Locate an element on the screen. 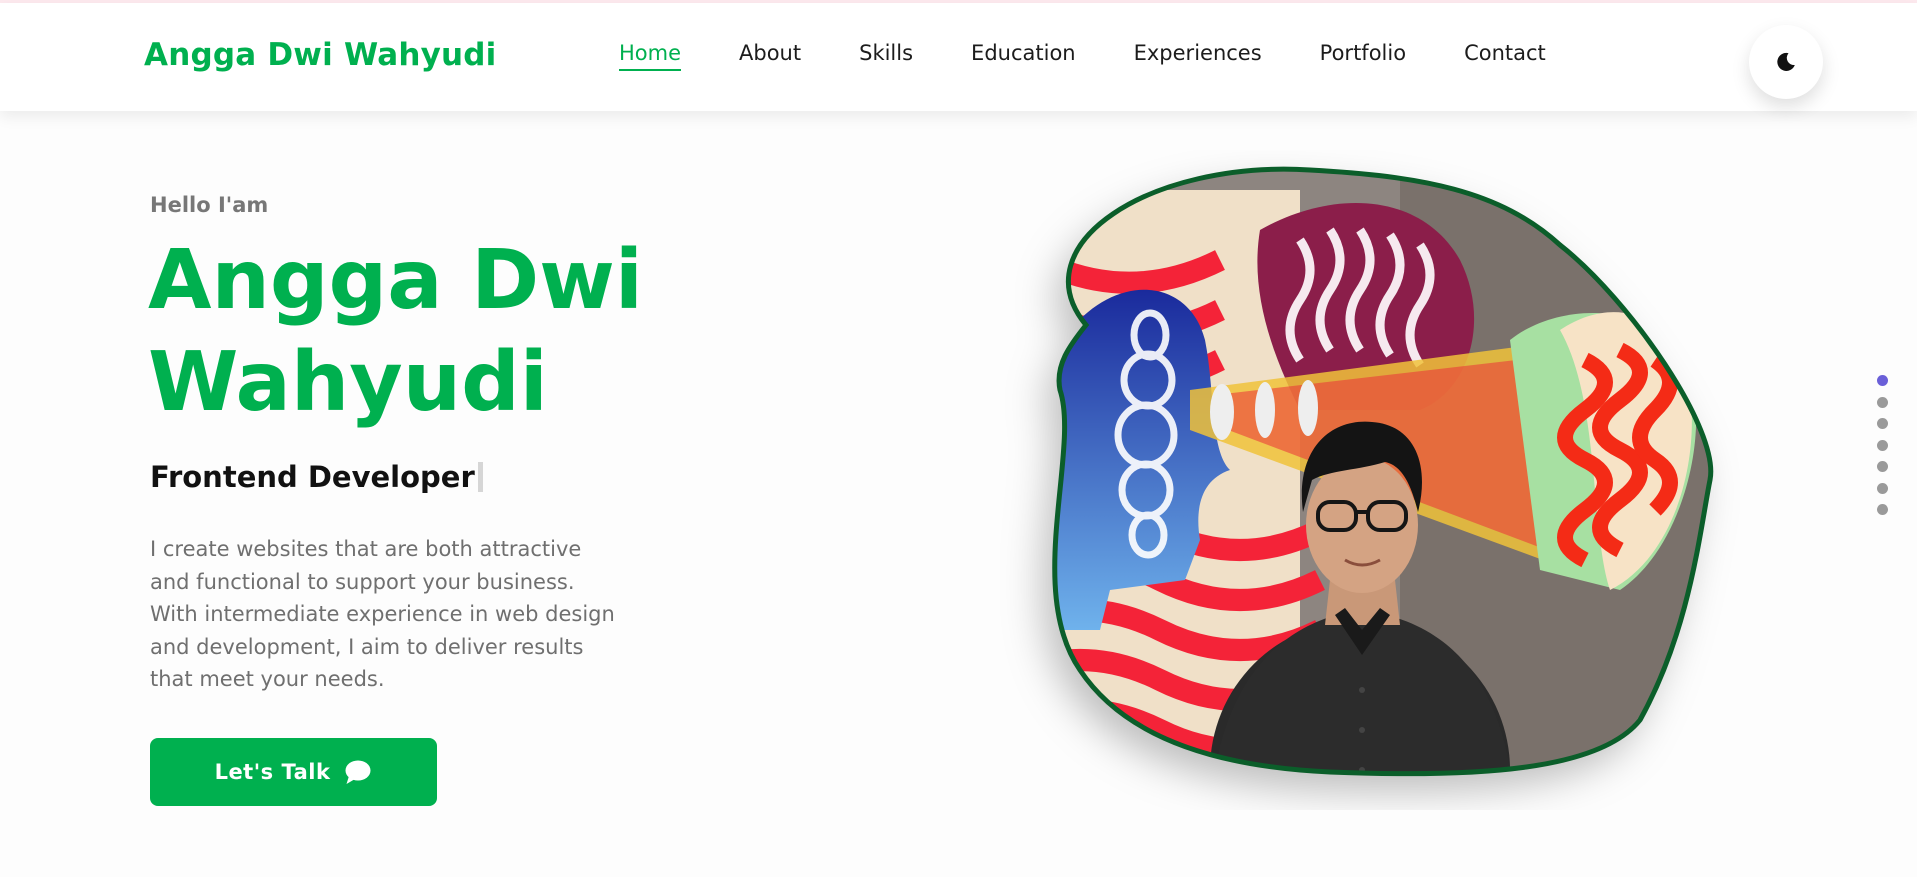 The height and width of the screenshot is (877, 1917). role-text: Frontend Developer is located at coordinates (312, 477).